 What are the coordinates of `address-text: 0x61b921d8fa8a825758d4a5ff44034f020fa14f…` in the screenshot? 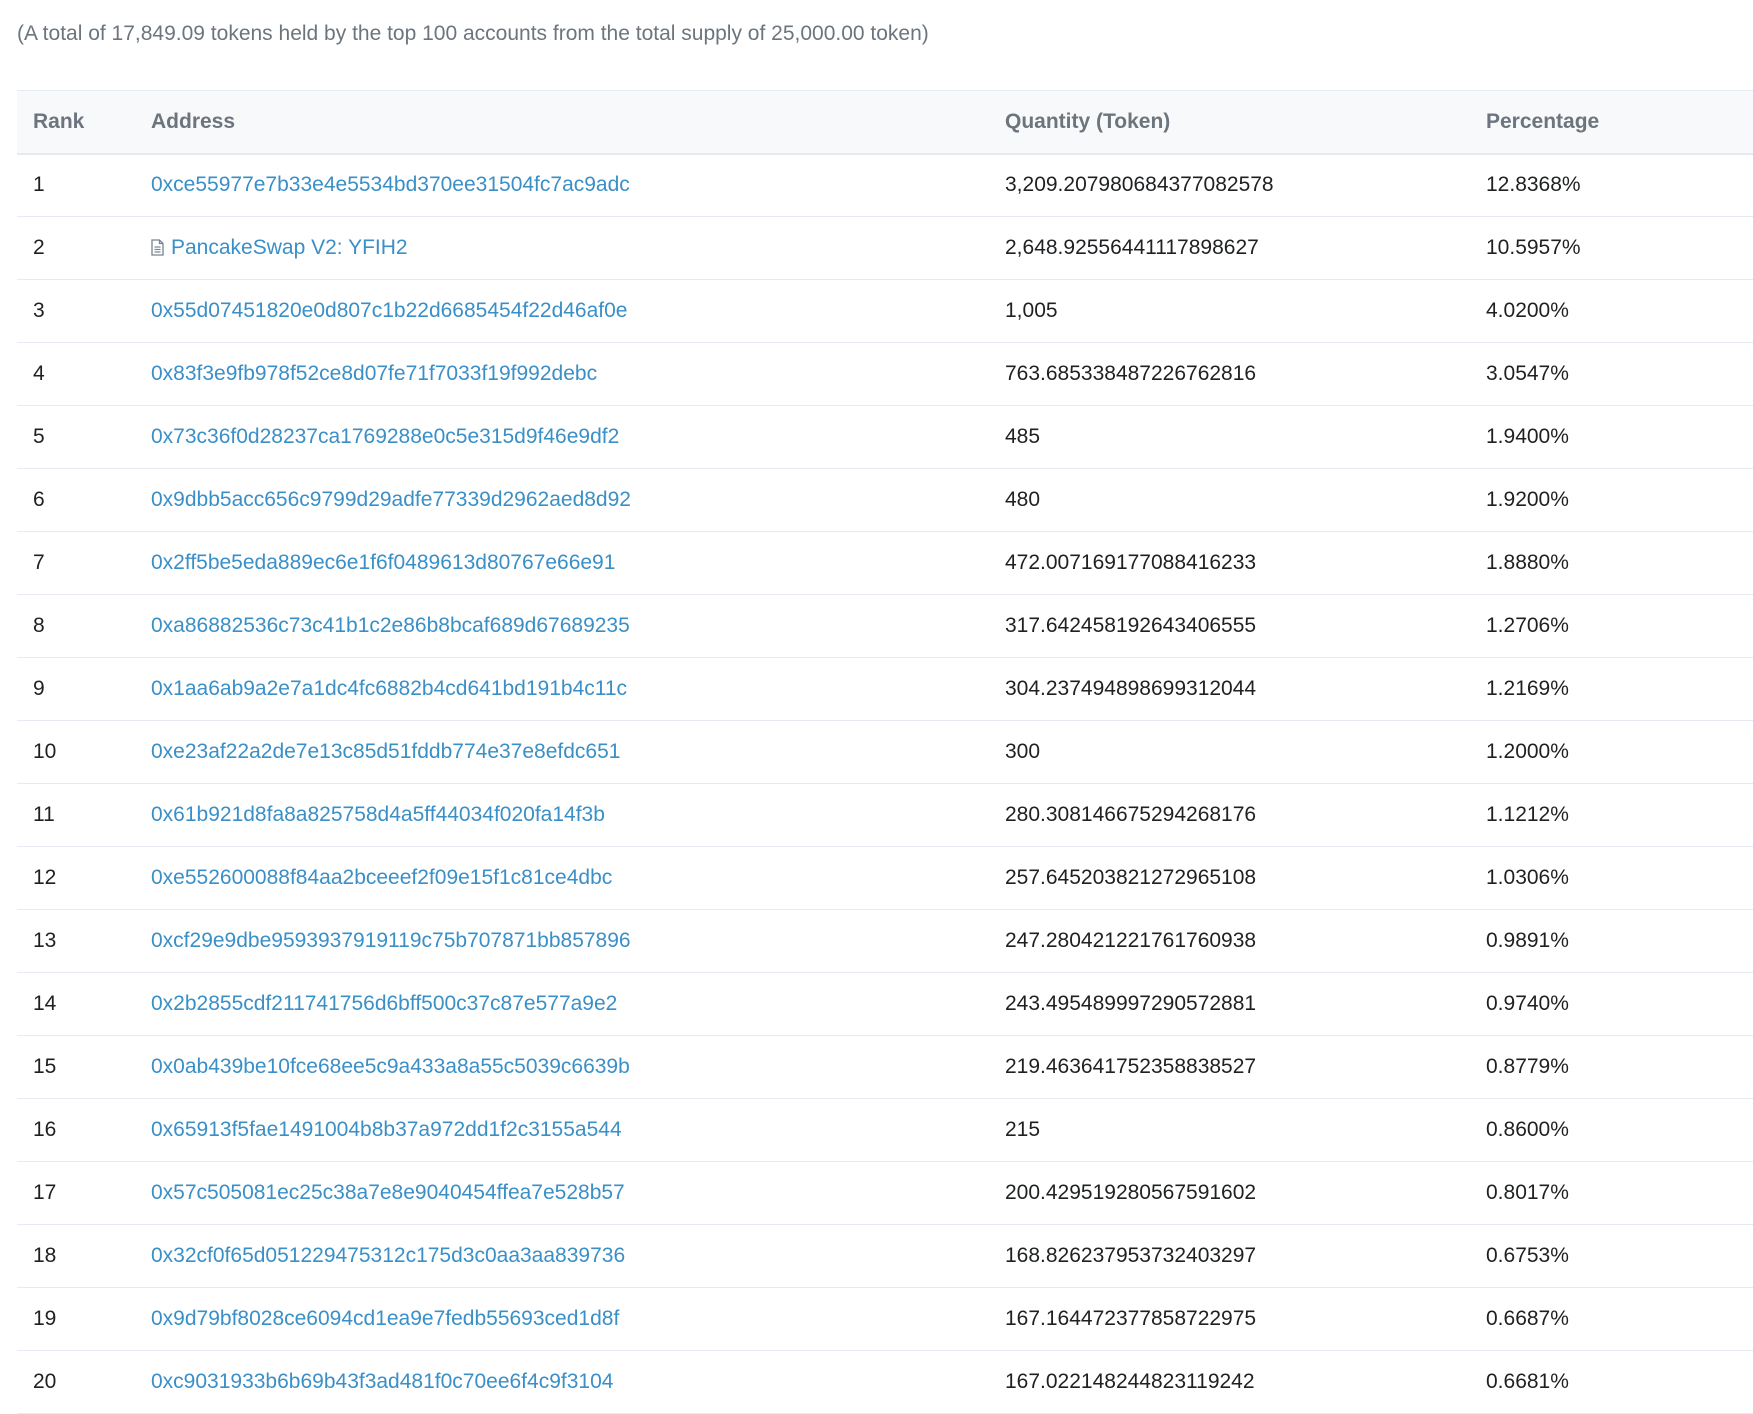 It's located at (378, 814).